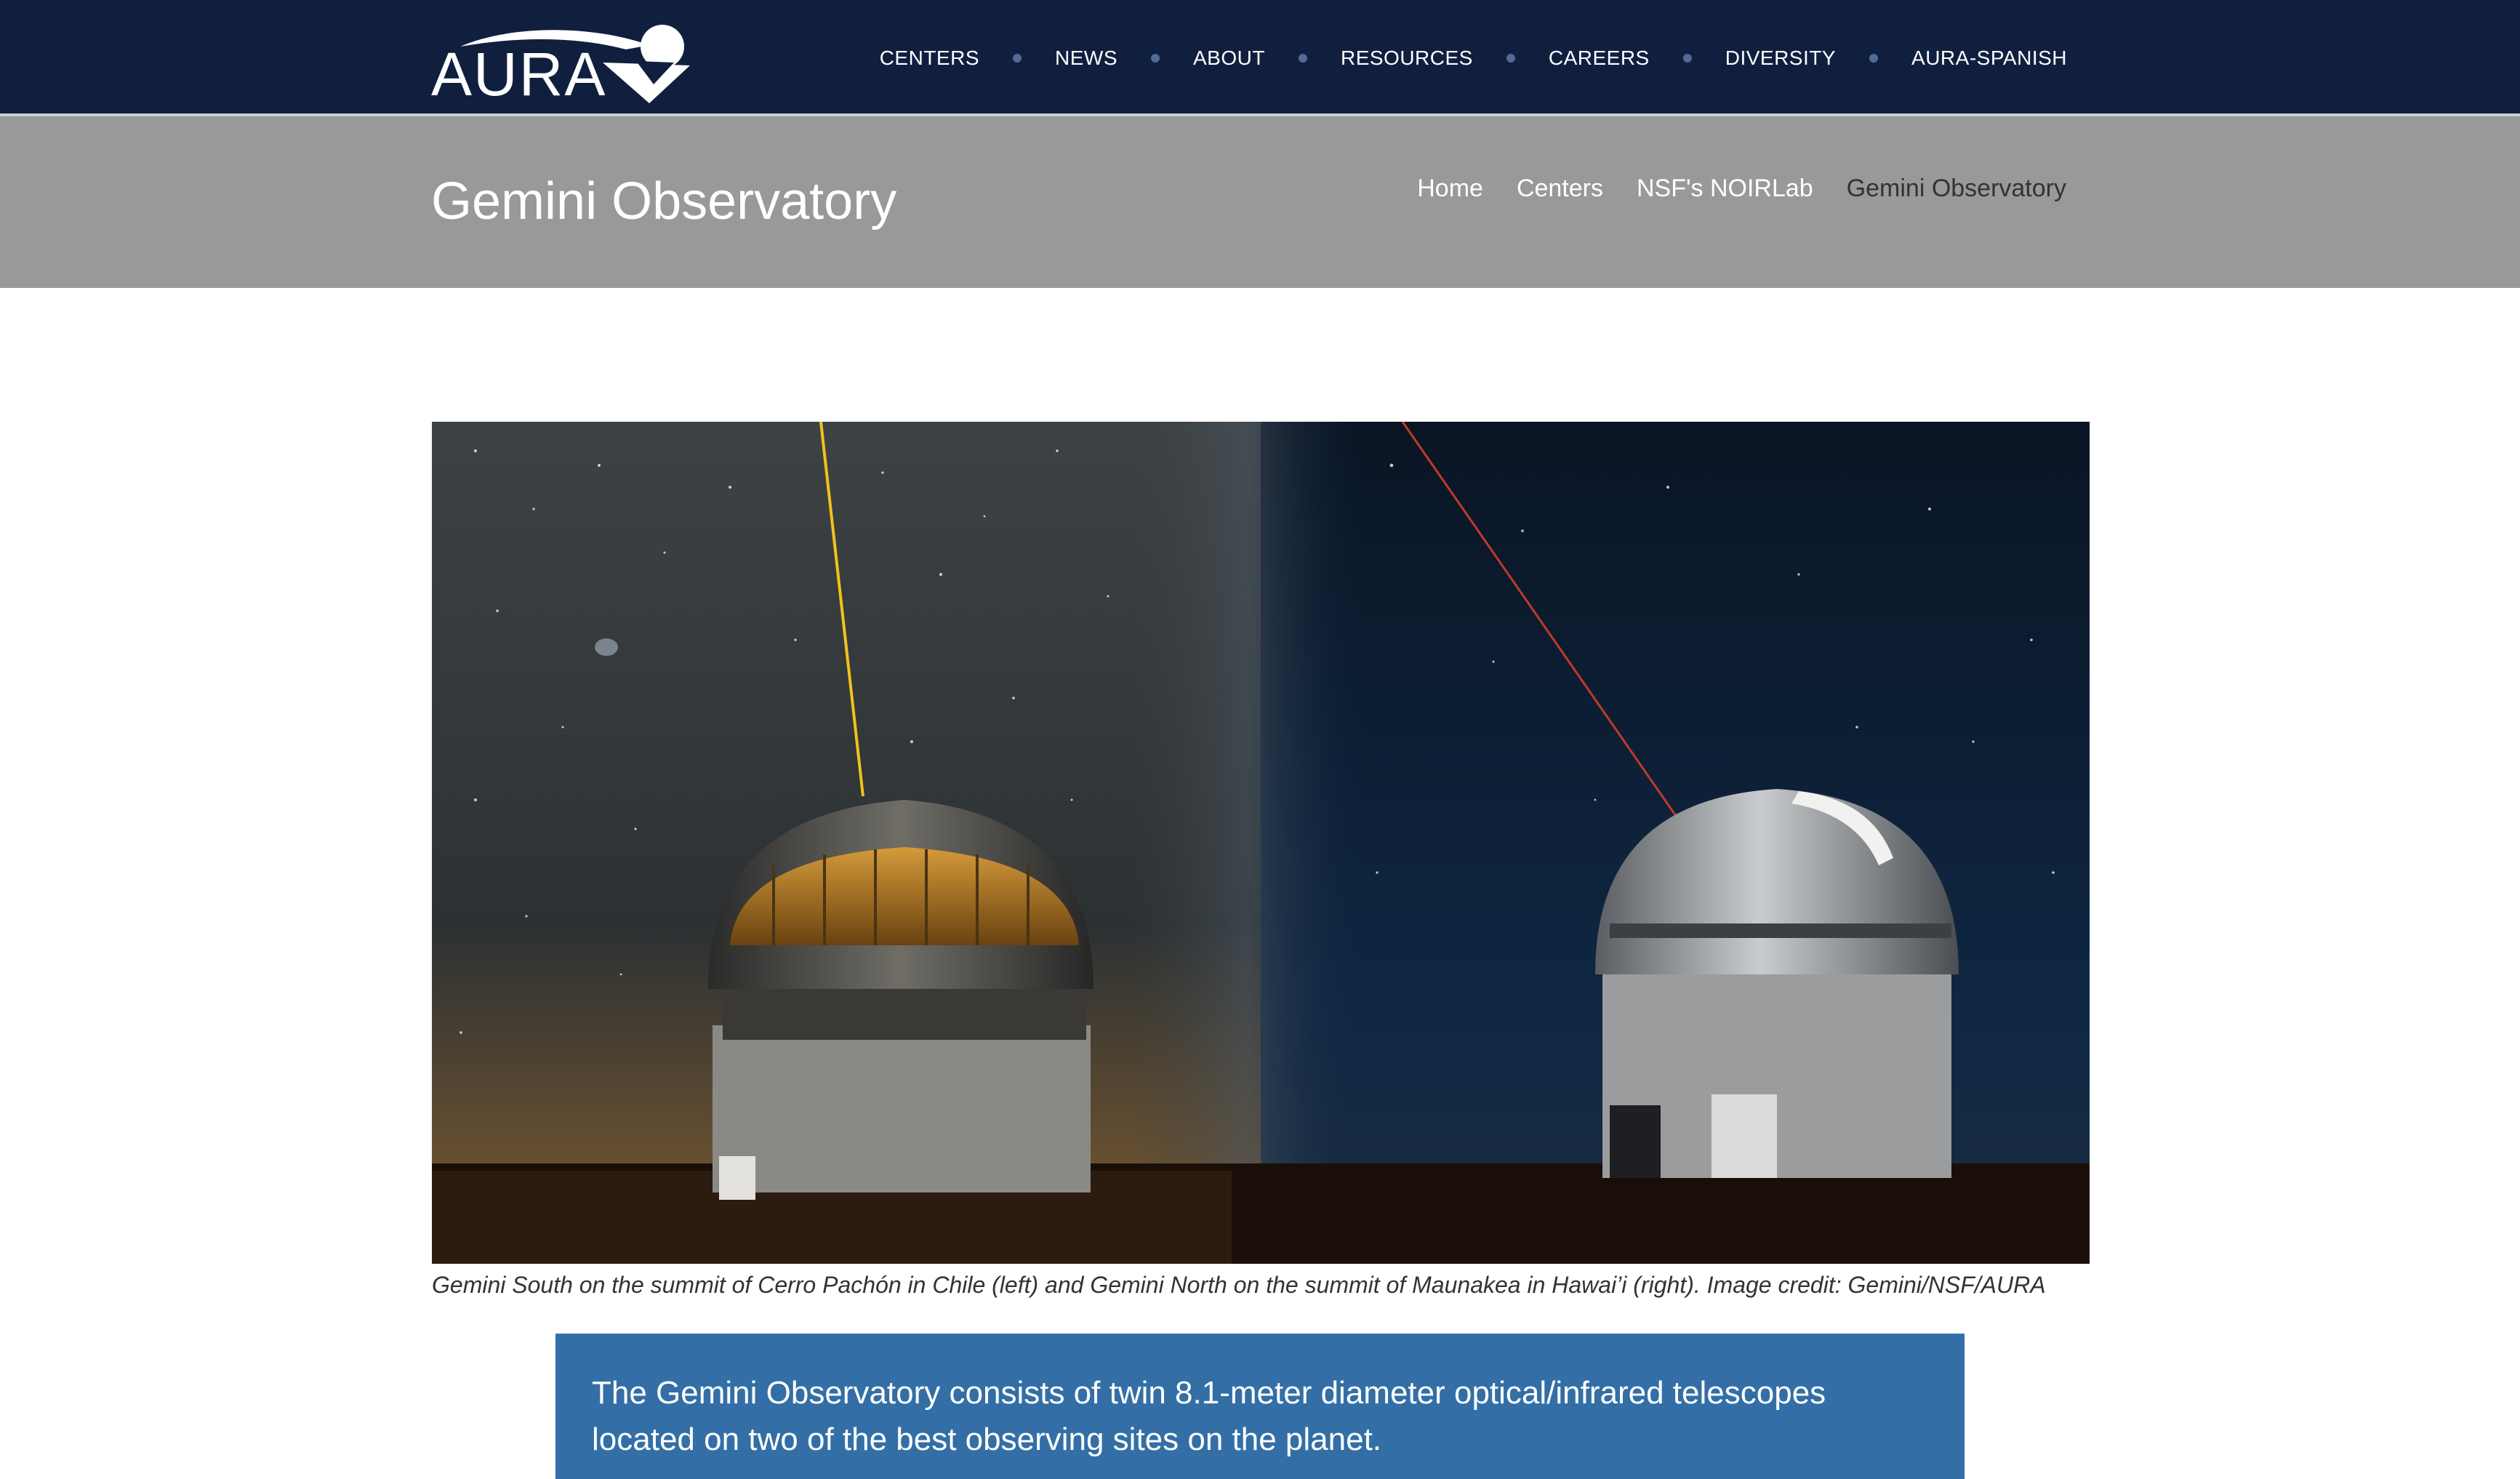 The height and width of the screenshot is (1479, 2520). I want to click on page-header-band, so click(1260, 202).